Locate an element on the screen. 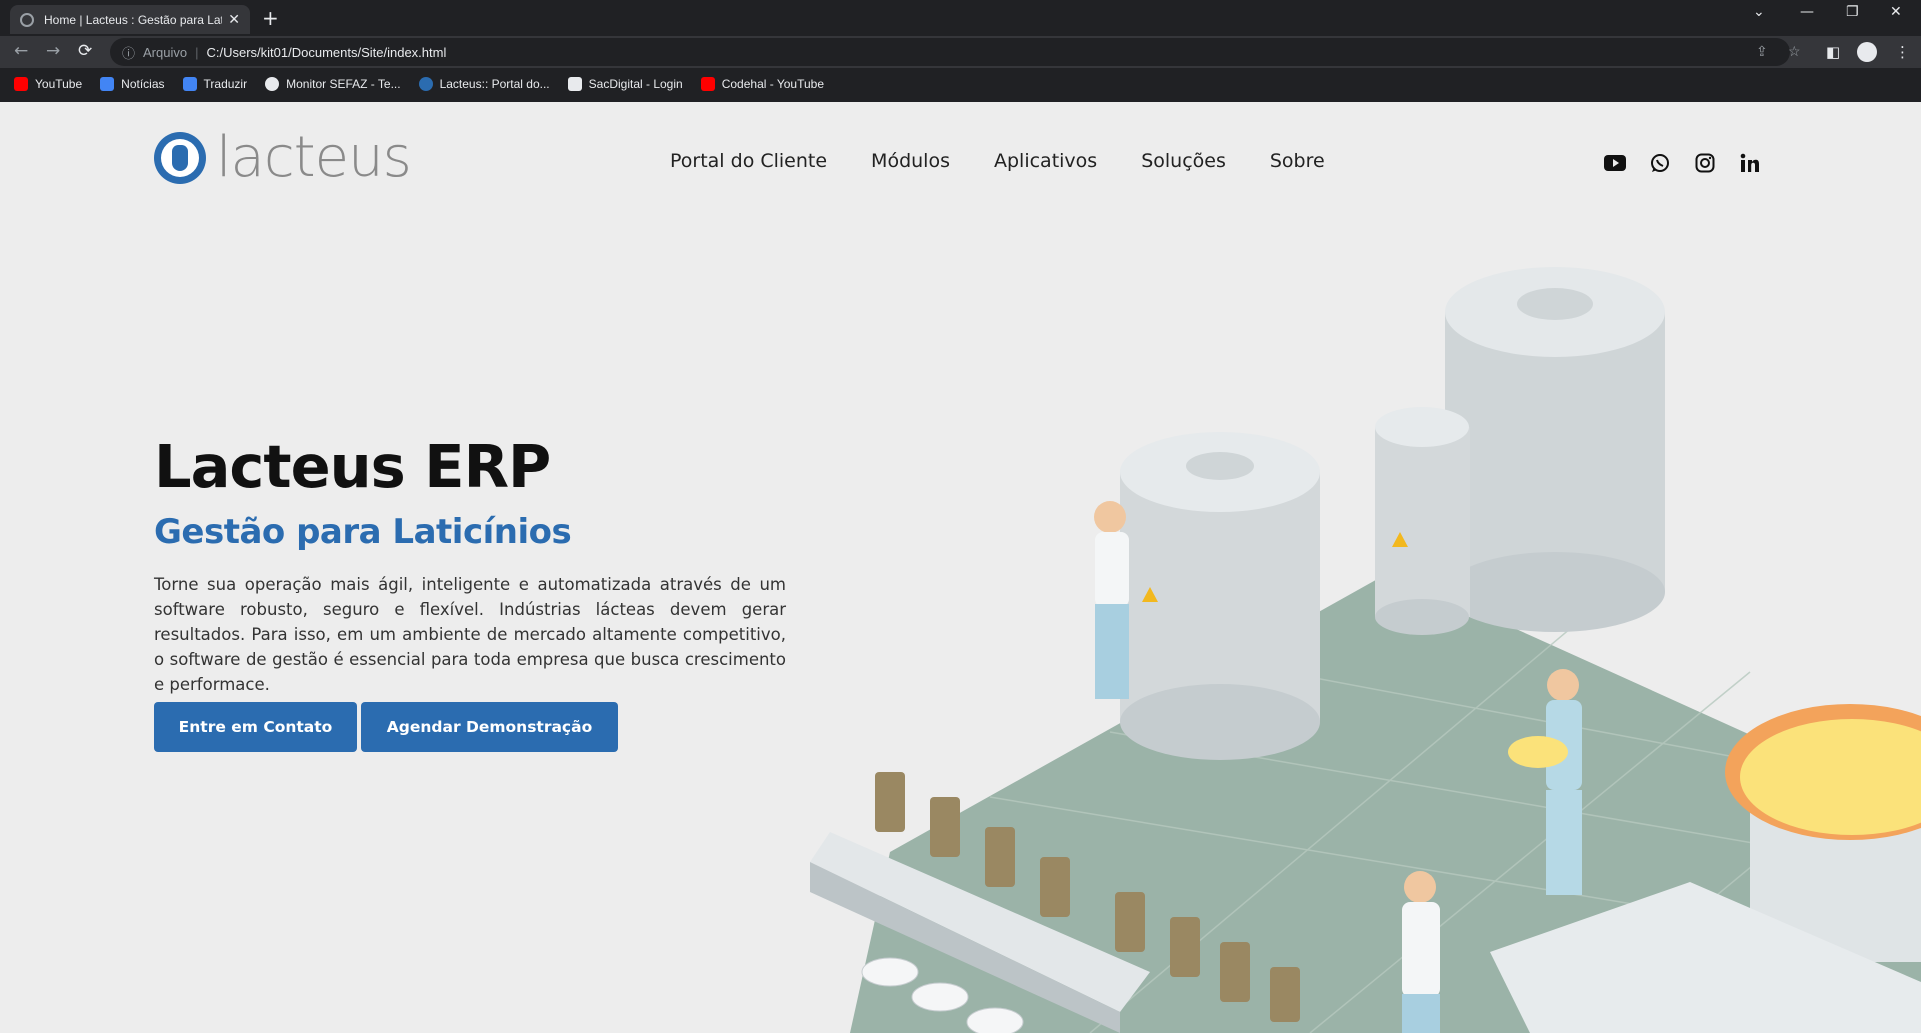 The width and height of the screenshot is (1921, 1033). translate-icon is located at coordinates (189, 84).